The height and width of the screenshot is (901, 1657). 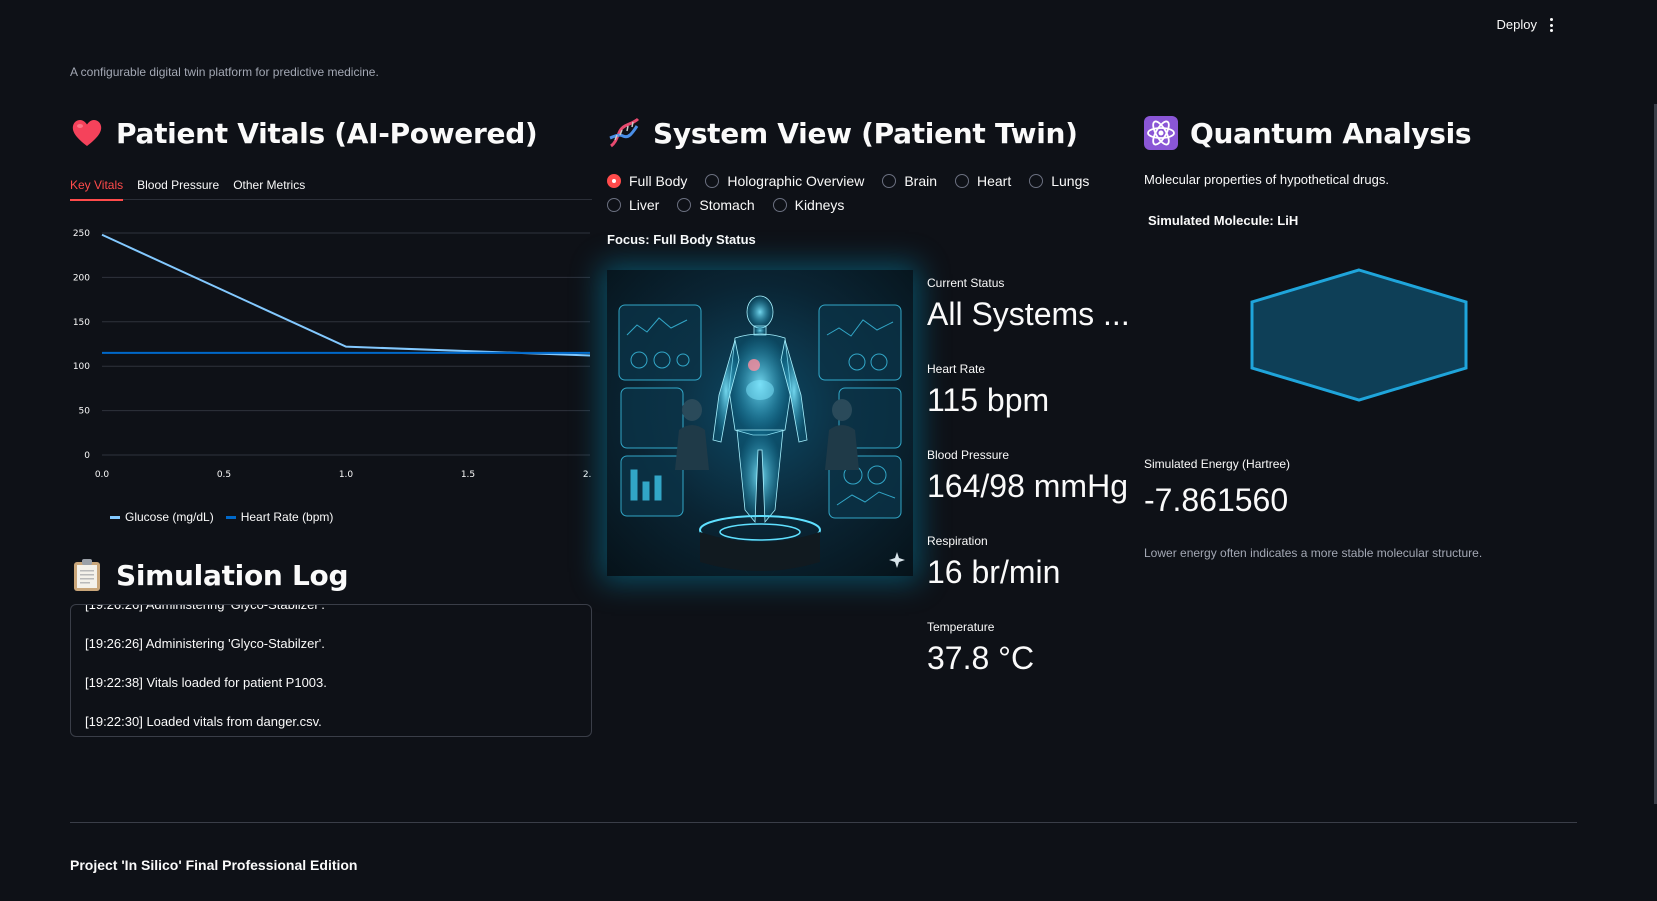 What do you see at coordinates (1027, 476) in the screenshot?
I see `metric-blood-pressure: Blood Pressure 164/98 mmHg` at bounding box center [1027, 476].